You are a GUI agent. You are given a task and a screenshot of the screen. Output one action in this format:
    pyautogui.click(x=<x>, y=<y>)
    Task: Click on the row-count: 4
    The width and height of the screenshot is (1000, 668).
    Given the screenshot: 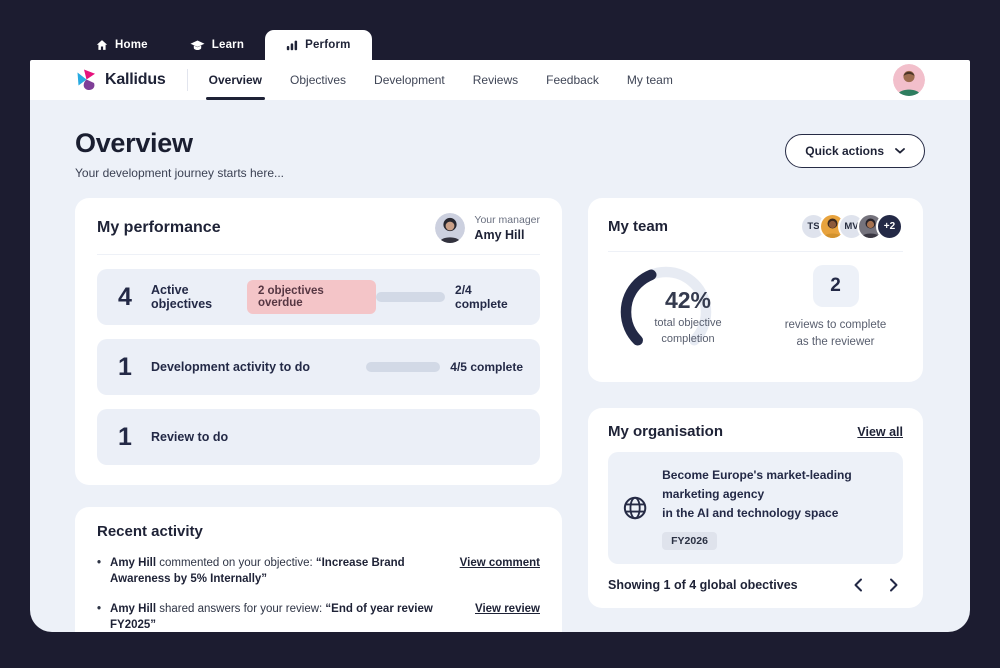 What is the action you would take?
    pyautogui.click(x=125, y=296)
    